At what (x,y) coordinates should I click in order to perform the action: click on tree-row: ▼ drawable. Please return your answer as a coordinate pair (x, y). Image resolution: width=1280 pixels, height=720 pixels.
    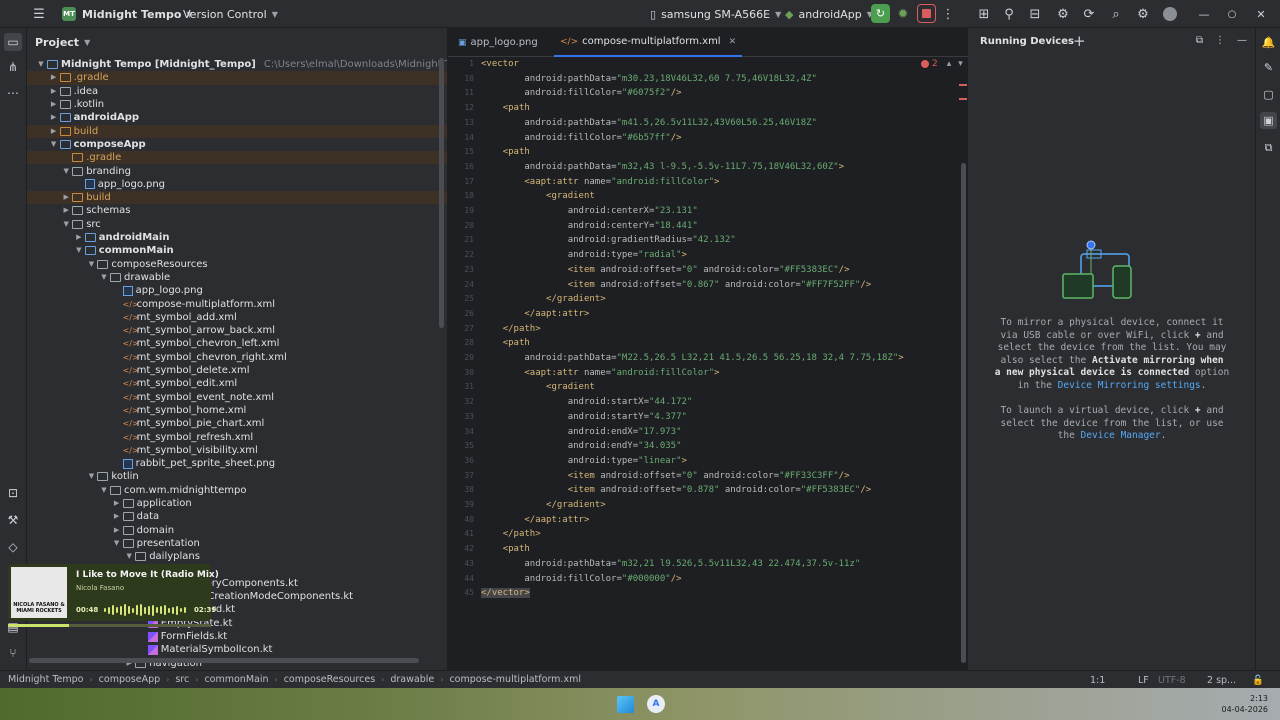
    Looking at the image, I should click on (98, 277).